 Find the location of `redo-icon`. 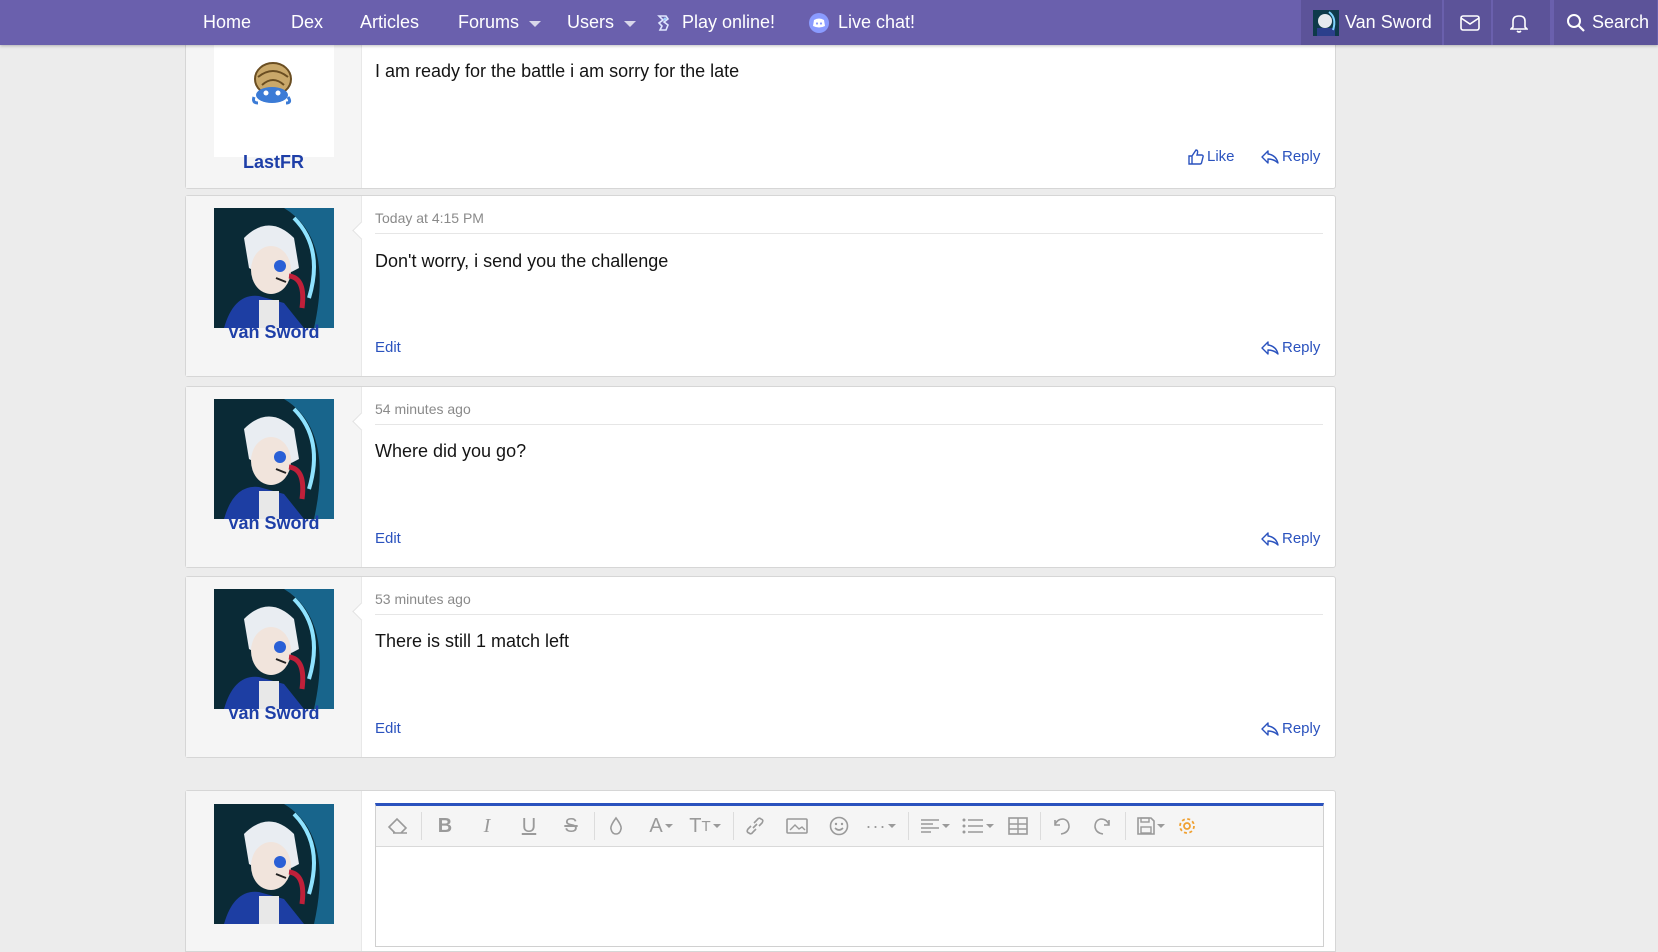

redo-icon is located at coordinates (1103, 826).